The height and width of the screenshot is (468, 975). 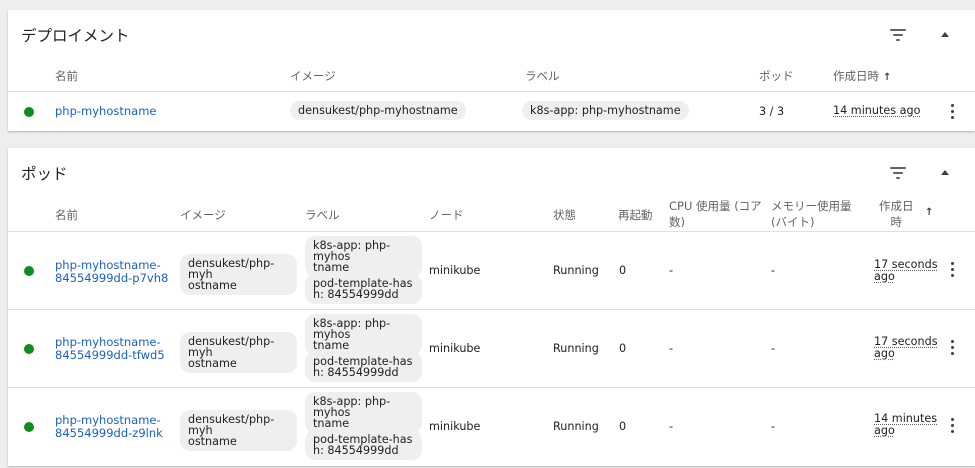 What do you see at coordinates (112, 278) in the screenshot?
I see `pod-name-line2: 84554999dd-p7vh8` at bounding box center [112, 278].